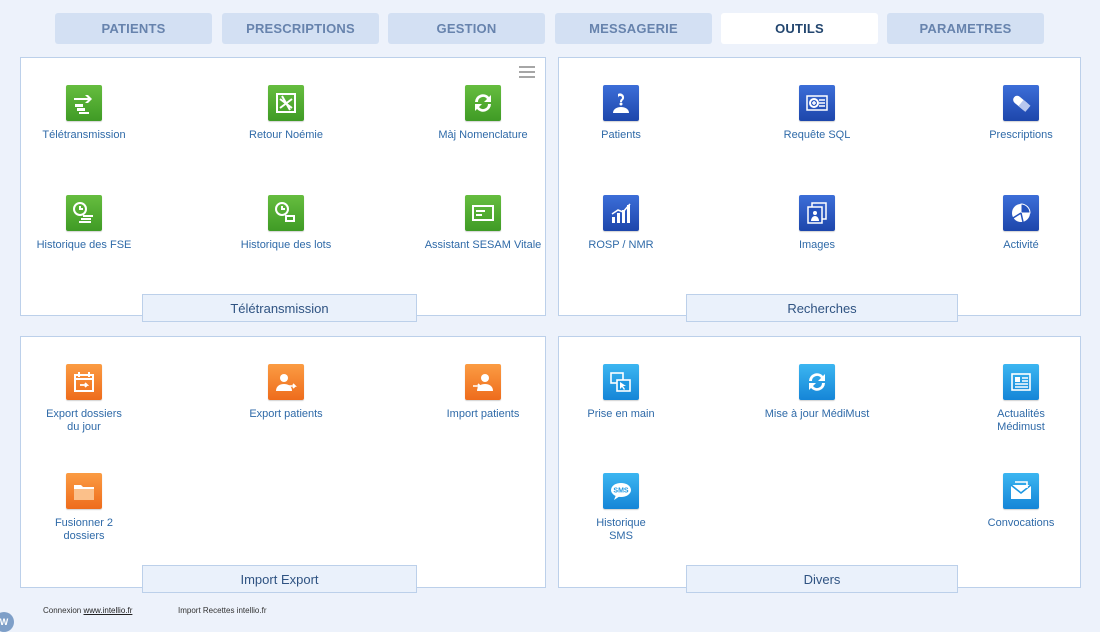  Describe the element at coordinates (1021, 213) in the screenshot. I see `pie-chart-icon` at that location.